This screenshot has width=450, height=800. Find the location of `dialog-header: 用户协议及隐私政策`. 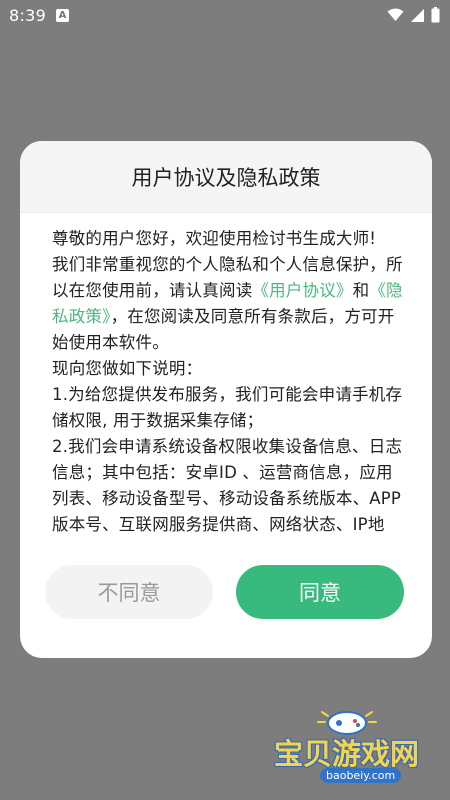

dialog-header: 用户协议及隐私政策 is located at coordinates (226, 177).